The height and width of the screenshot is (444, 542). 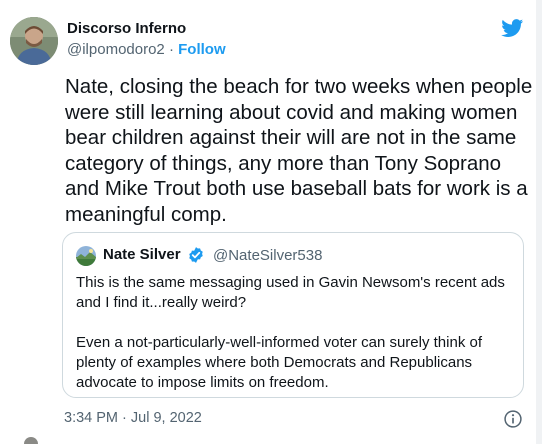 What do you see at coordinates (202, 49) in the screenshot?
I see `follow-button: Follow` at bounding box center [202, 49].